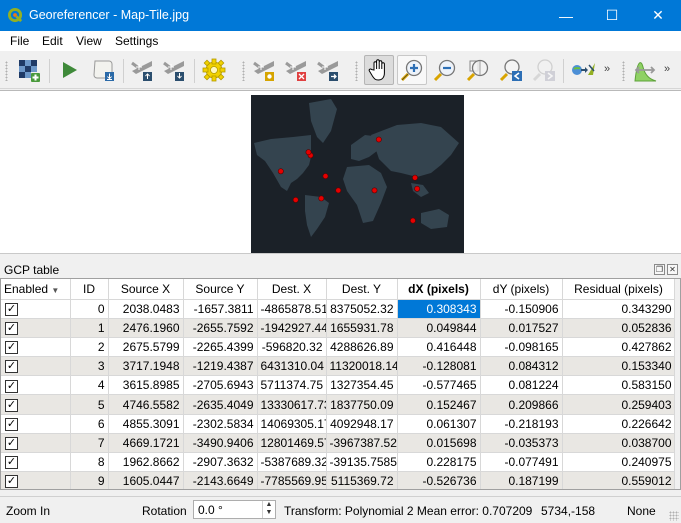  I want to click on cell-source-y: -2265.4399, so click(220, 347).